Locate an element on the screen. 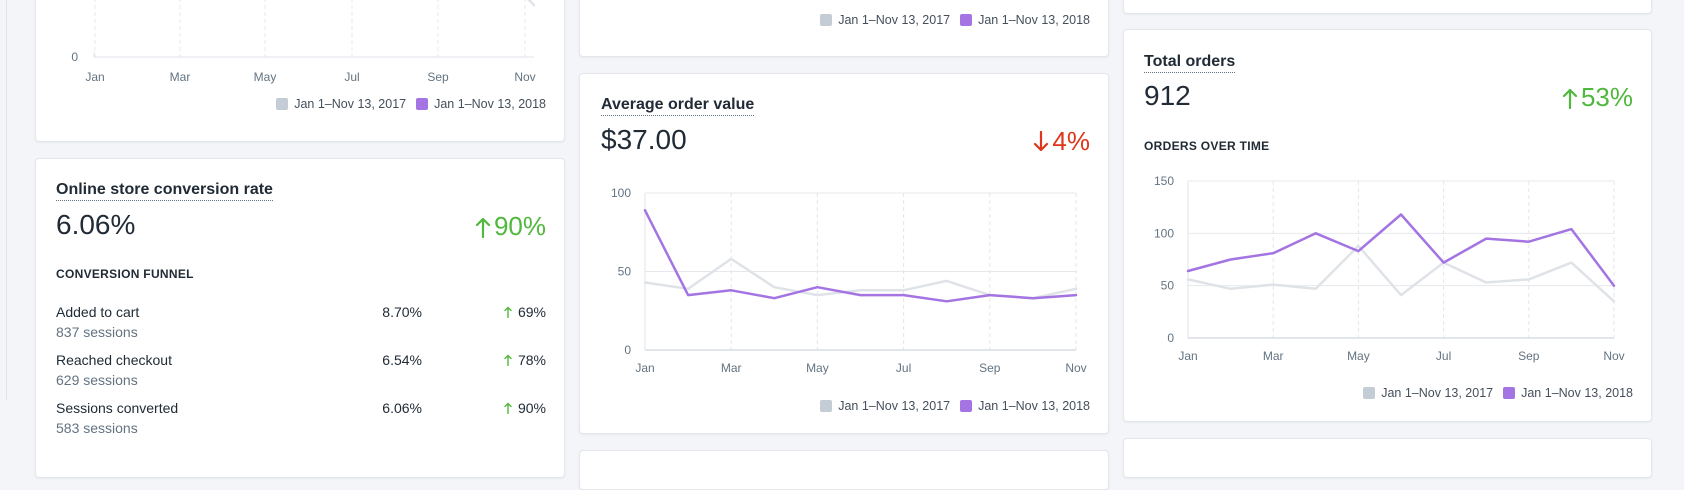 The image size is (1684, 490). funnel-step-name: Added to cart is located at coordinates (98, 312).